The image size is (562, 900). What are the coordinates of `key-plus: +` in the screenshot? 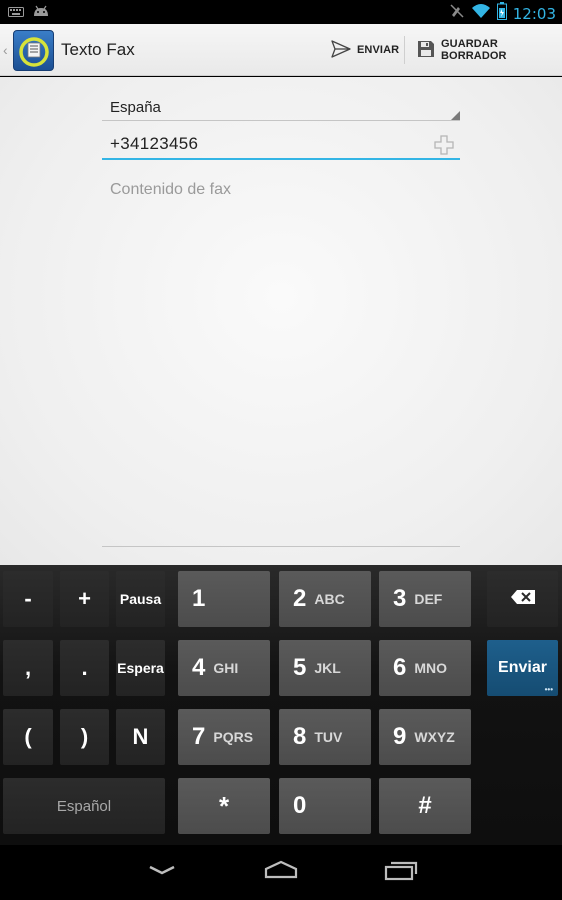 It's located at (84, 599).